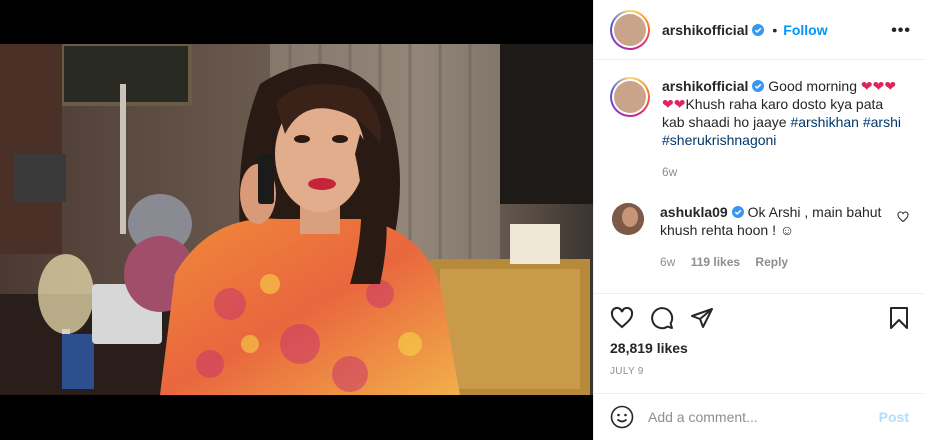 The image size is (925, 440). I want to click on commenter-username: ashukla09, so click(694, 212).